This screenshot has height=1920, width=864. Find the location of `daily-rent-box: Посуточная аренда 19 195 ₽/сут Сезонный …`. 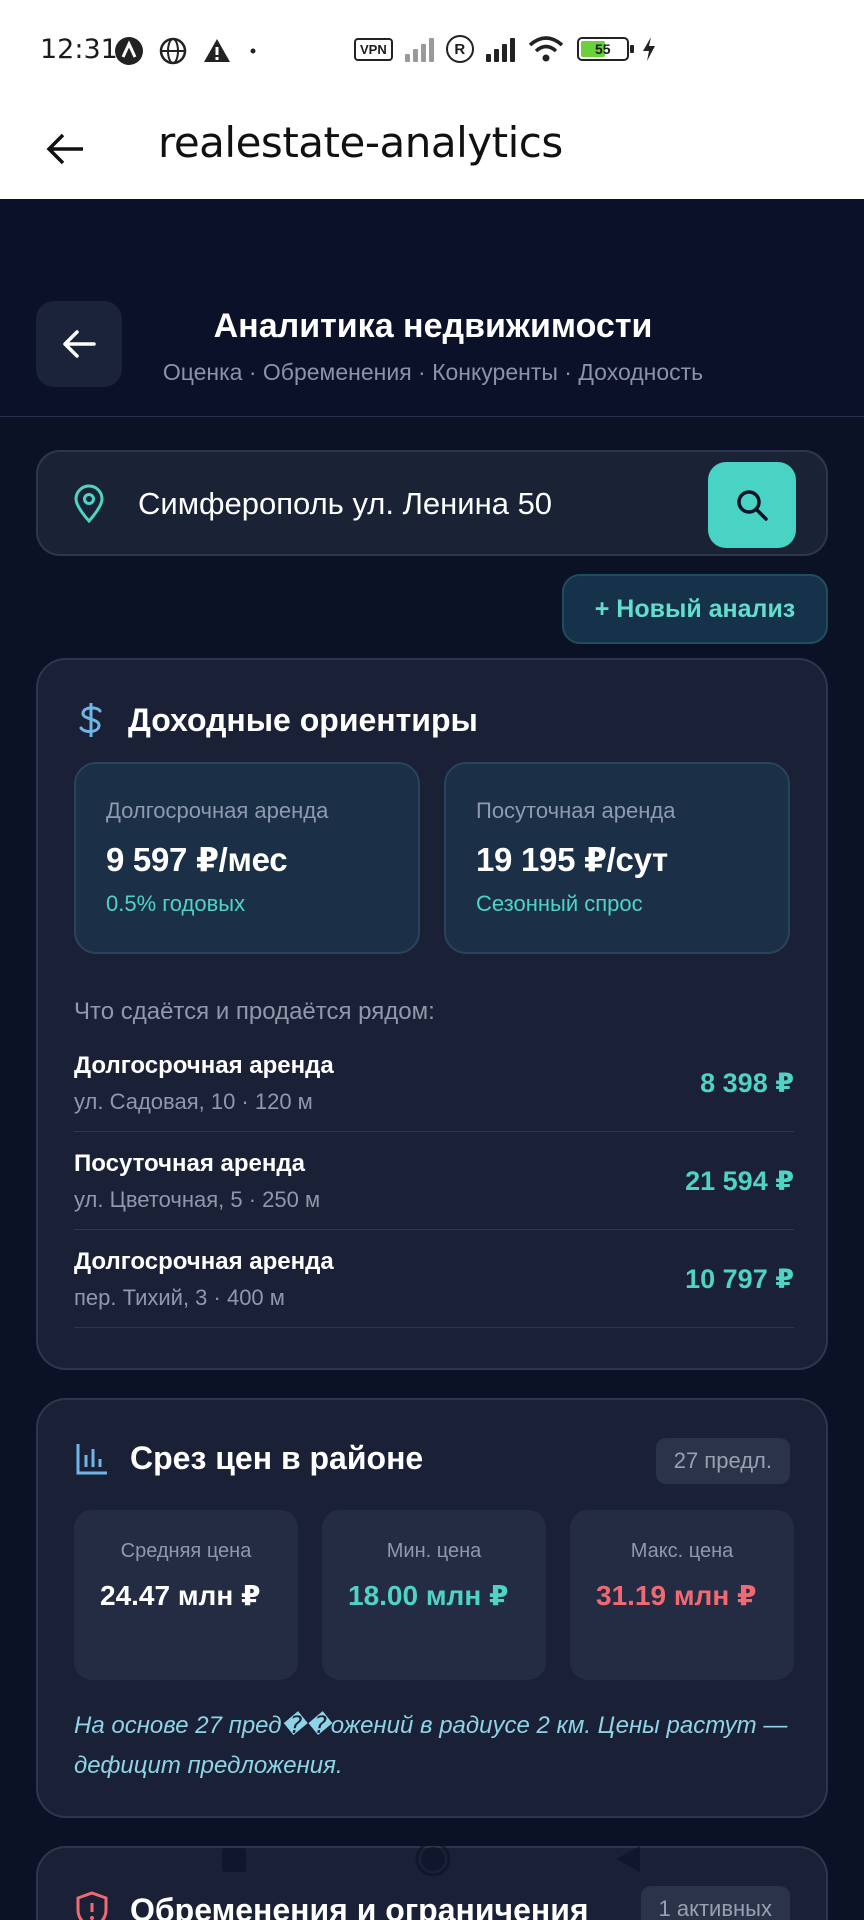

daily-rent-box: Посуточная аренда 19 195 ₽/сут Сезонный … is located at coordinates (617, 858).